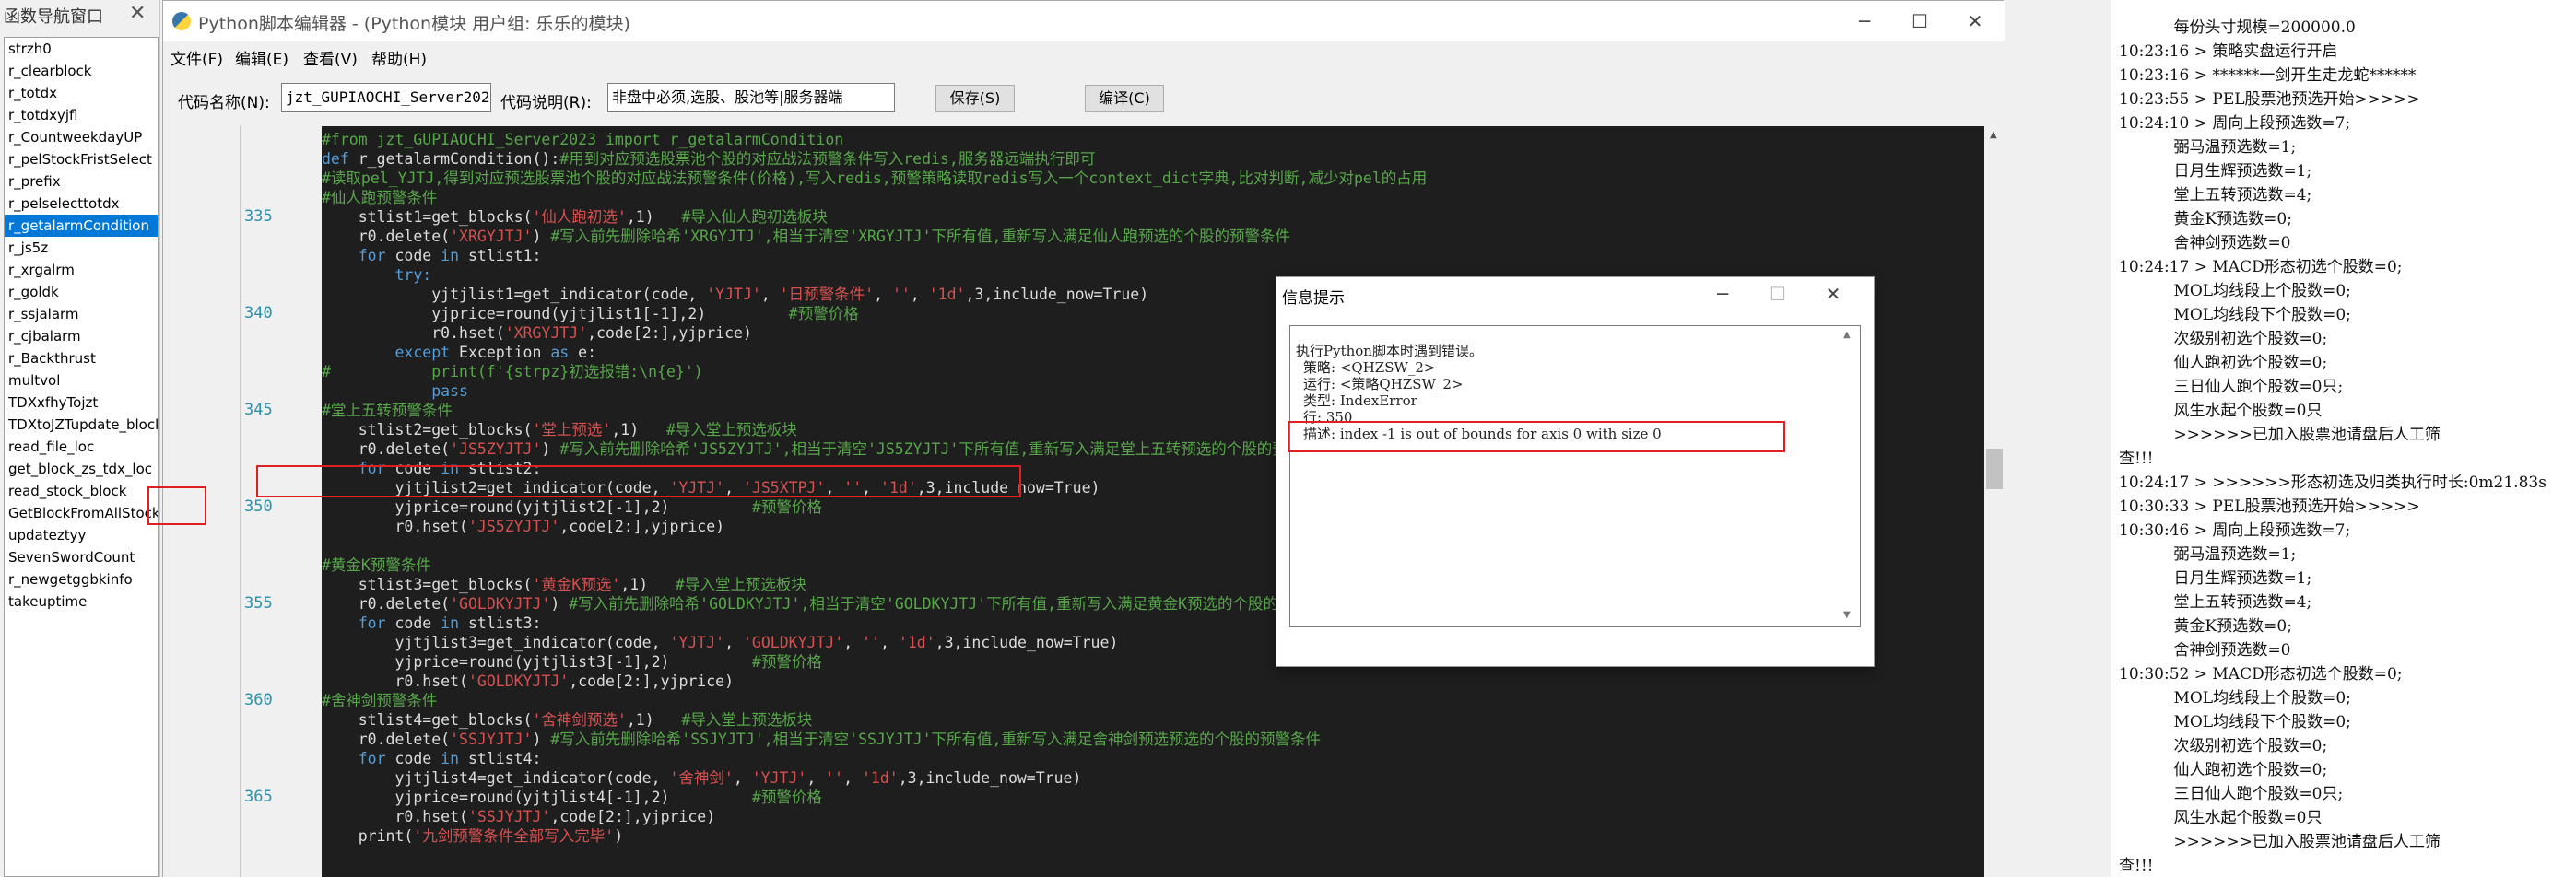  What do you see at coordinates (1833, 294) in the screenshot?
I see `dialog-close-icon: ✕` at bounding box center [1833, 294].